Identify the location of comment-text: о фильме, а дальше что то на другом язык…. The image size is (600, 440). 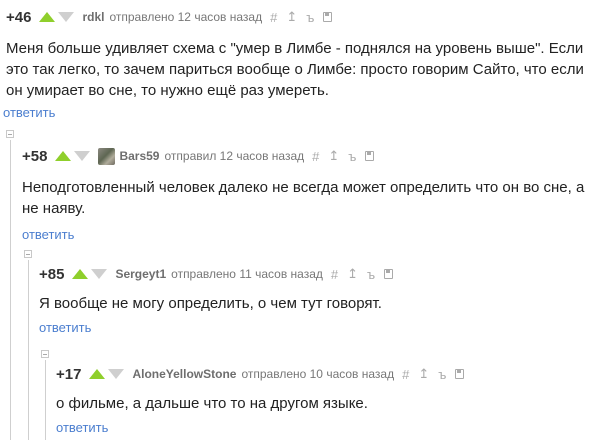
(212, 403).